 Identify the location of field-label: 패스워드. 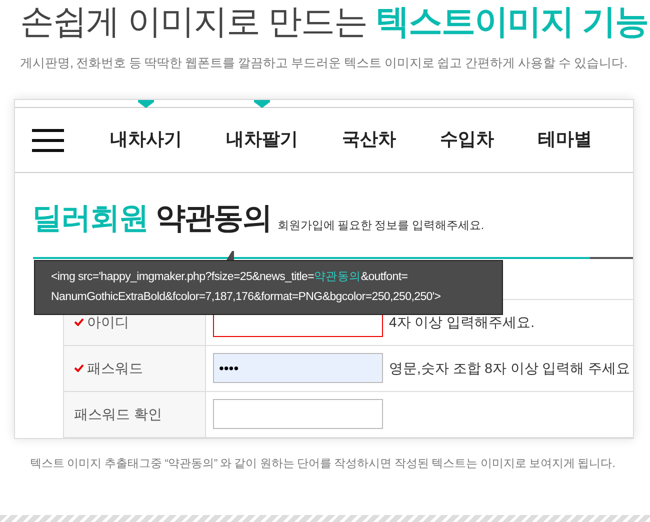
(115, 368).